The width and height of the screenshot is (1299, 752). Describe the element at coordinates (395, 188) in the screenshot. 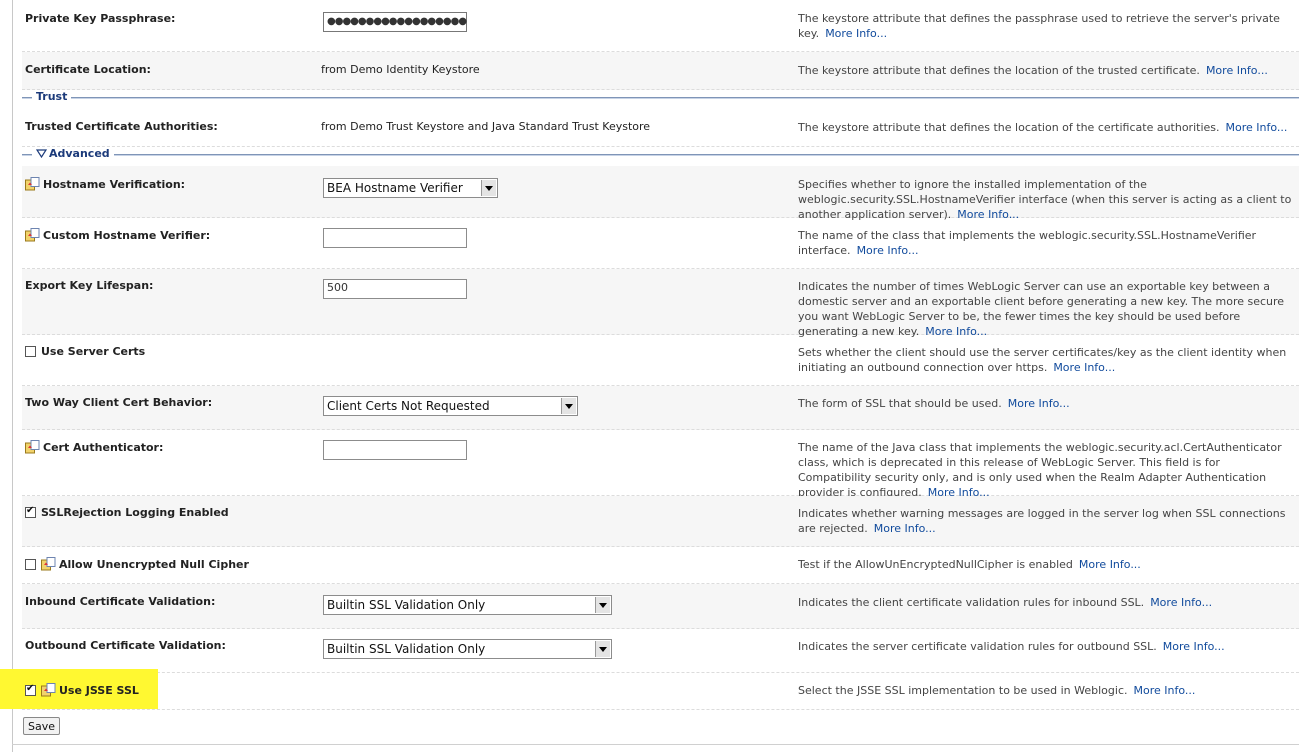

I see `hostname-verification-selected: BEA Hostname Verifier` at that location.